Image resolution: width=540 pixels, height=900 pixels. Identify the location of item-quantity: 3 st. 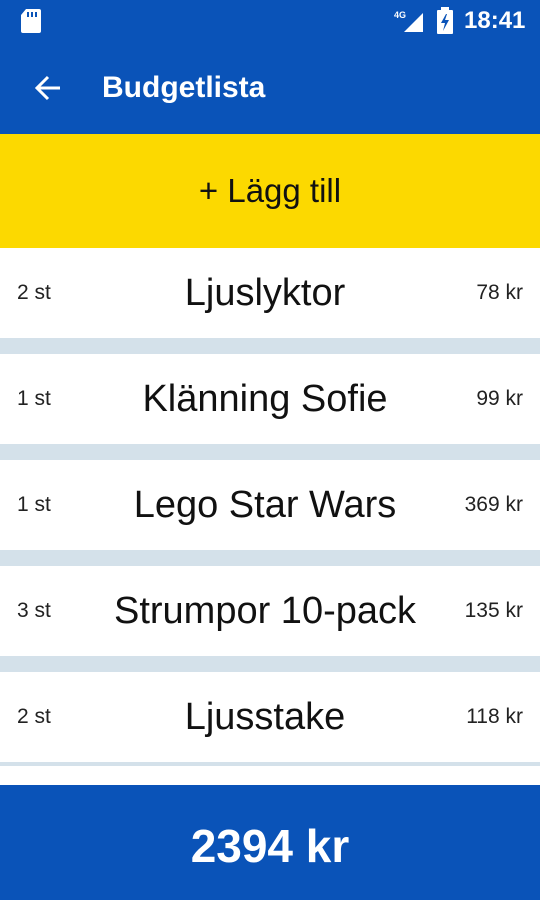
(34, 610).